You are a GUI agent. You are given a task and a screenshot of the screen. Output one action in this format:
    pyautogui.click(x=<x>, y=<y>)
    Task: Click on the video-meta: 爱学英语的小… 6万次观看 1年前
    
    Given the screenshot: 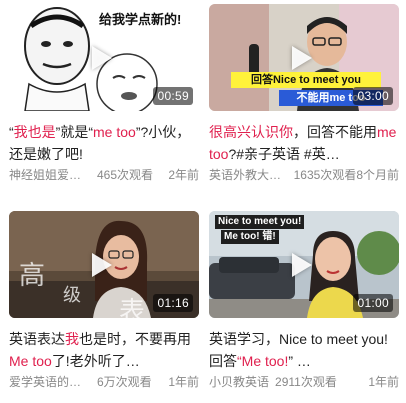 What is the action you would take?
    pyautogui.click(x=104, y=382)
    